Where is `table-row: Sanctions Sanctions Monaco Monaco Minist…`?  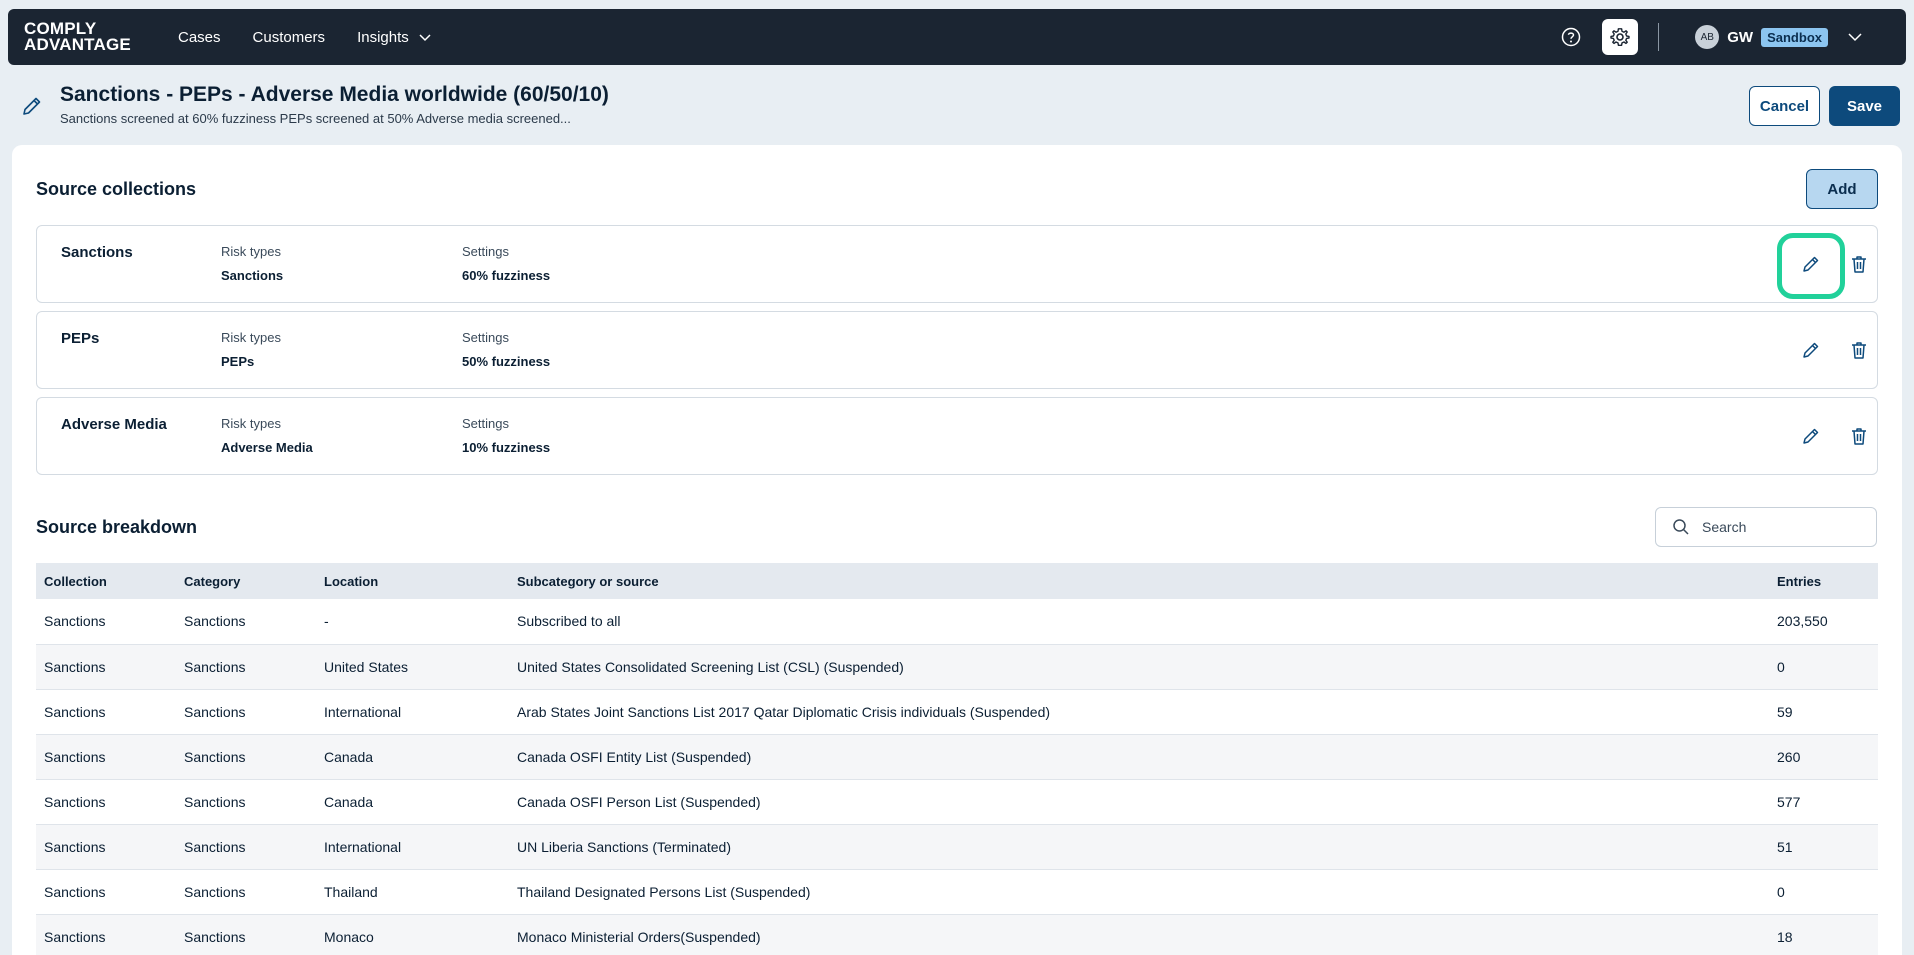
table-row: Sanctions Sanctions Monaco Monaco Minist… is located at coordinates (957, 934).